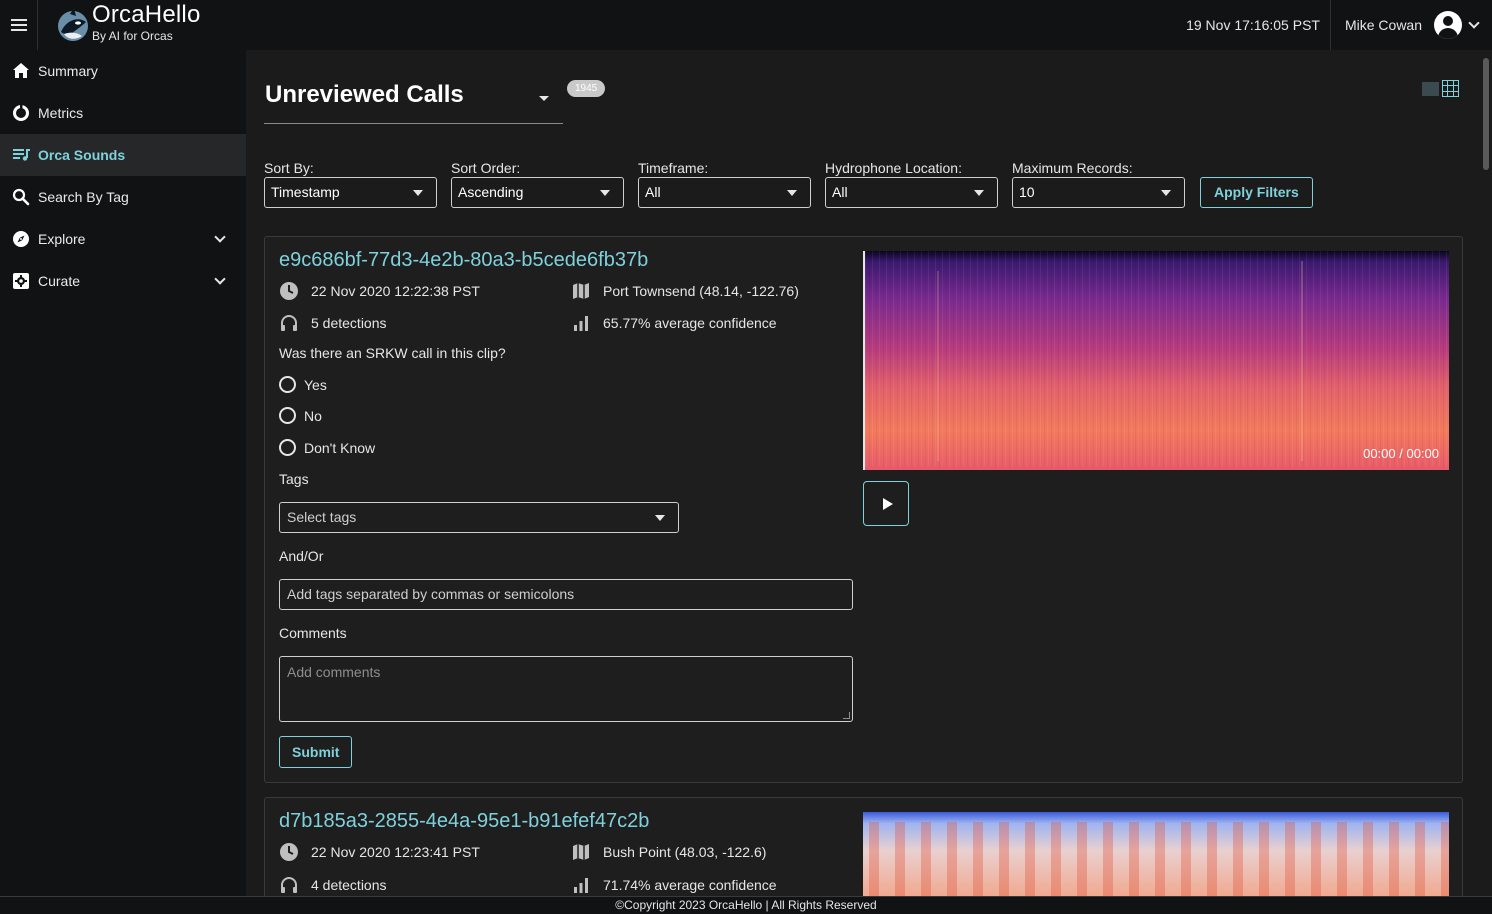  I want to click on menu-toggle-button, so click(19, 25).